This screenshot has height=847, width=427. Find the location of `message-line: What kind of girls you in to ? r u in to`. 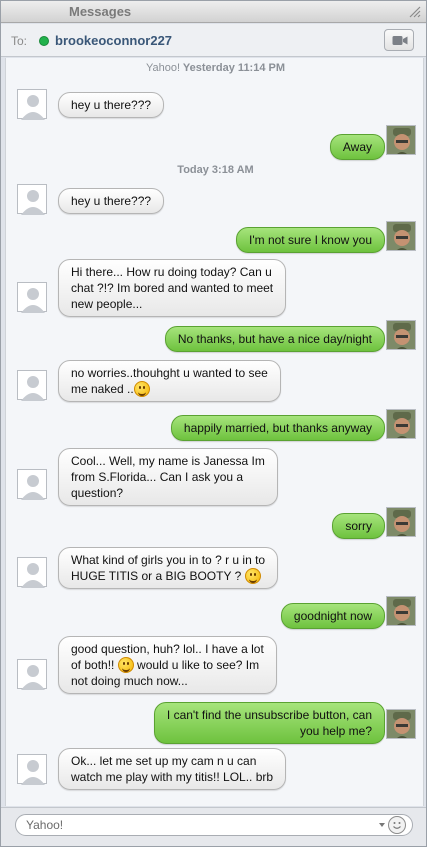

message-line: What kind of girls you in to ? r u in to is located at coordinates (168, 560).